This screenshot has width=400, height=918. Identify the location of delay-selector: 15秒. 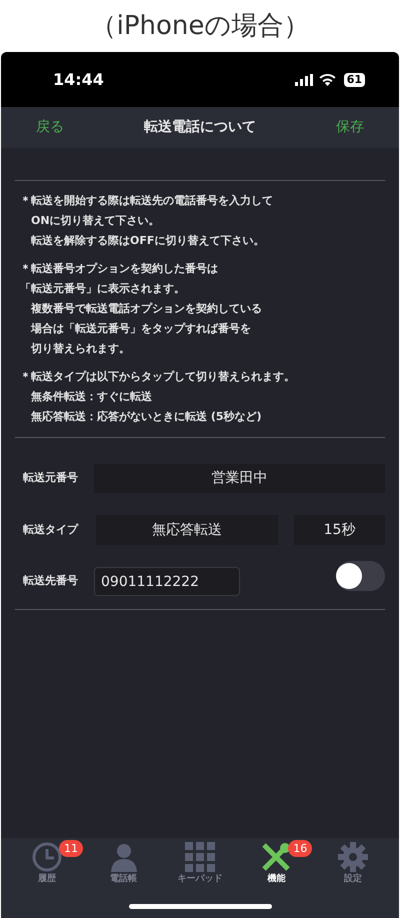
(339, 530).